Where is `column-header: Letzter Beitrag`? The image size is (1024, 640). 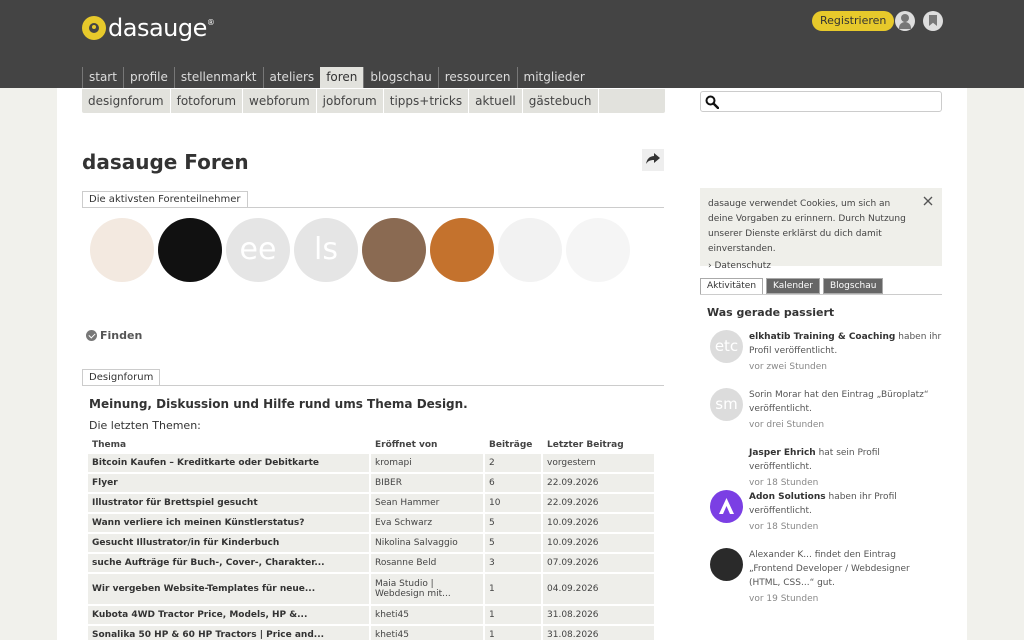 column-header: Letzter Beitrag is located at coordinates (585, 445).